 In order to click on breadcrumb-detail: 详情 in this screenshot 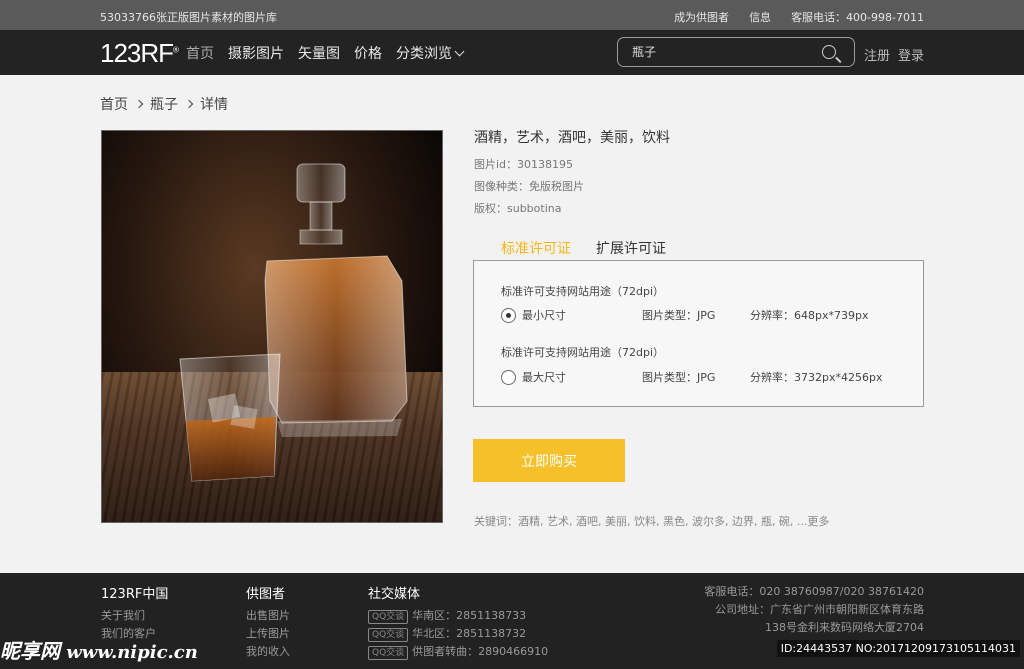, I will do `click(214, 105)`.